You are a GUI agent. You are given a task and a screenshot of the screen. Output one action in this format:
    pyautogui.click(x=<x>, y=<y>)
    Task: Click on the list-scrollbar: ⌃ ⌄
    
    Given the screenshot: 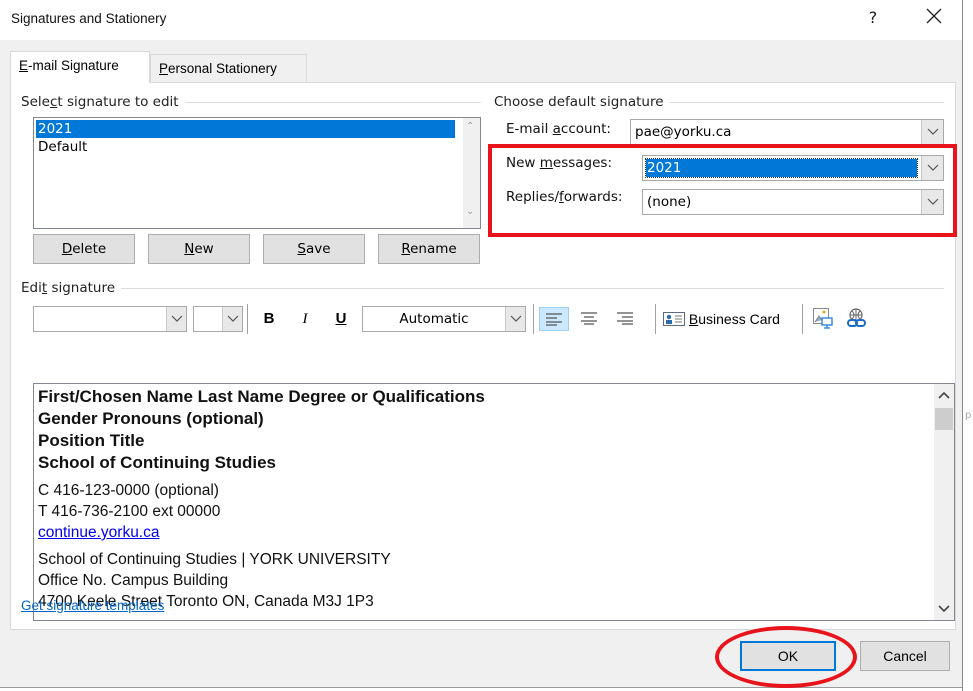 What is the action you would take?
    pyautogui.click(x=471, y=173)
    